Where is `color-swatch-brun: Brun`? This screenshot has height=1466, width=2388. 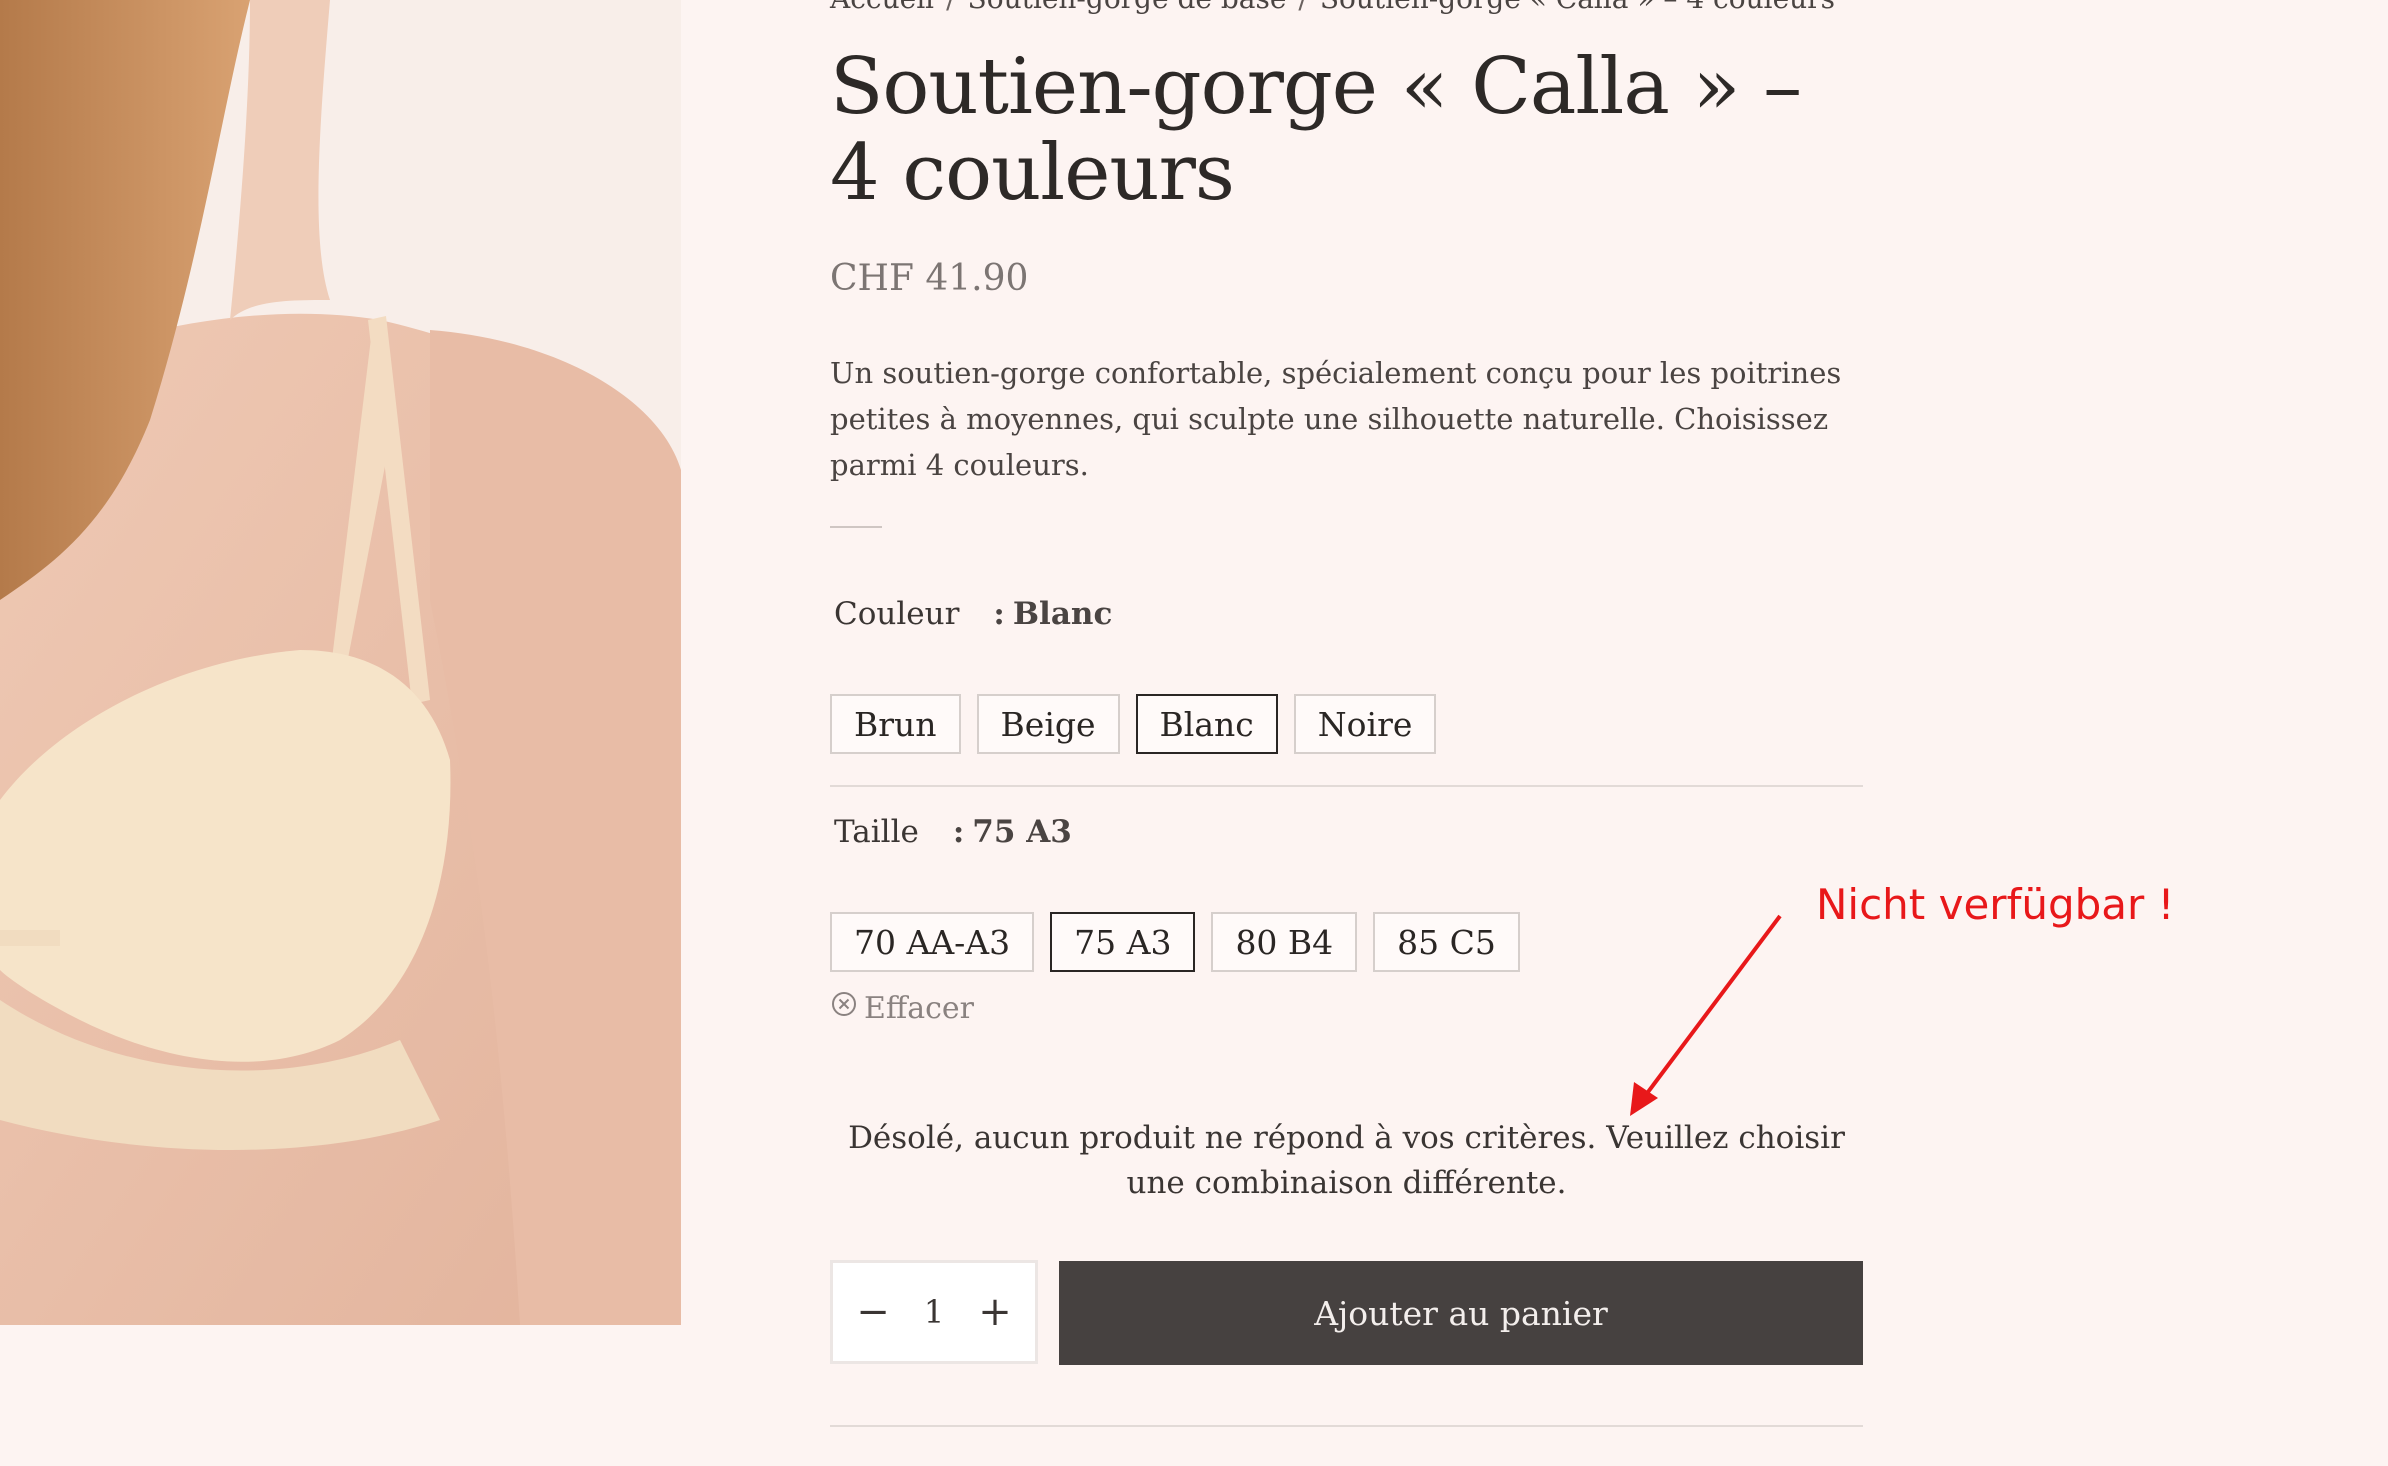
color-swatch-brun: Brun is located at coordinates (895, 724).